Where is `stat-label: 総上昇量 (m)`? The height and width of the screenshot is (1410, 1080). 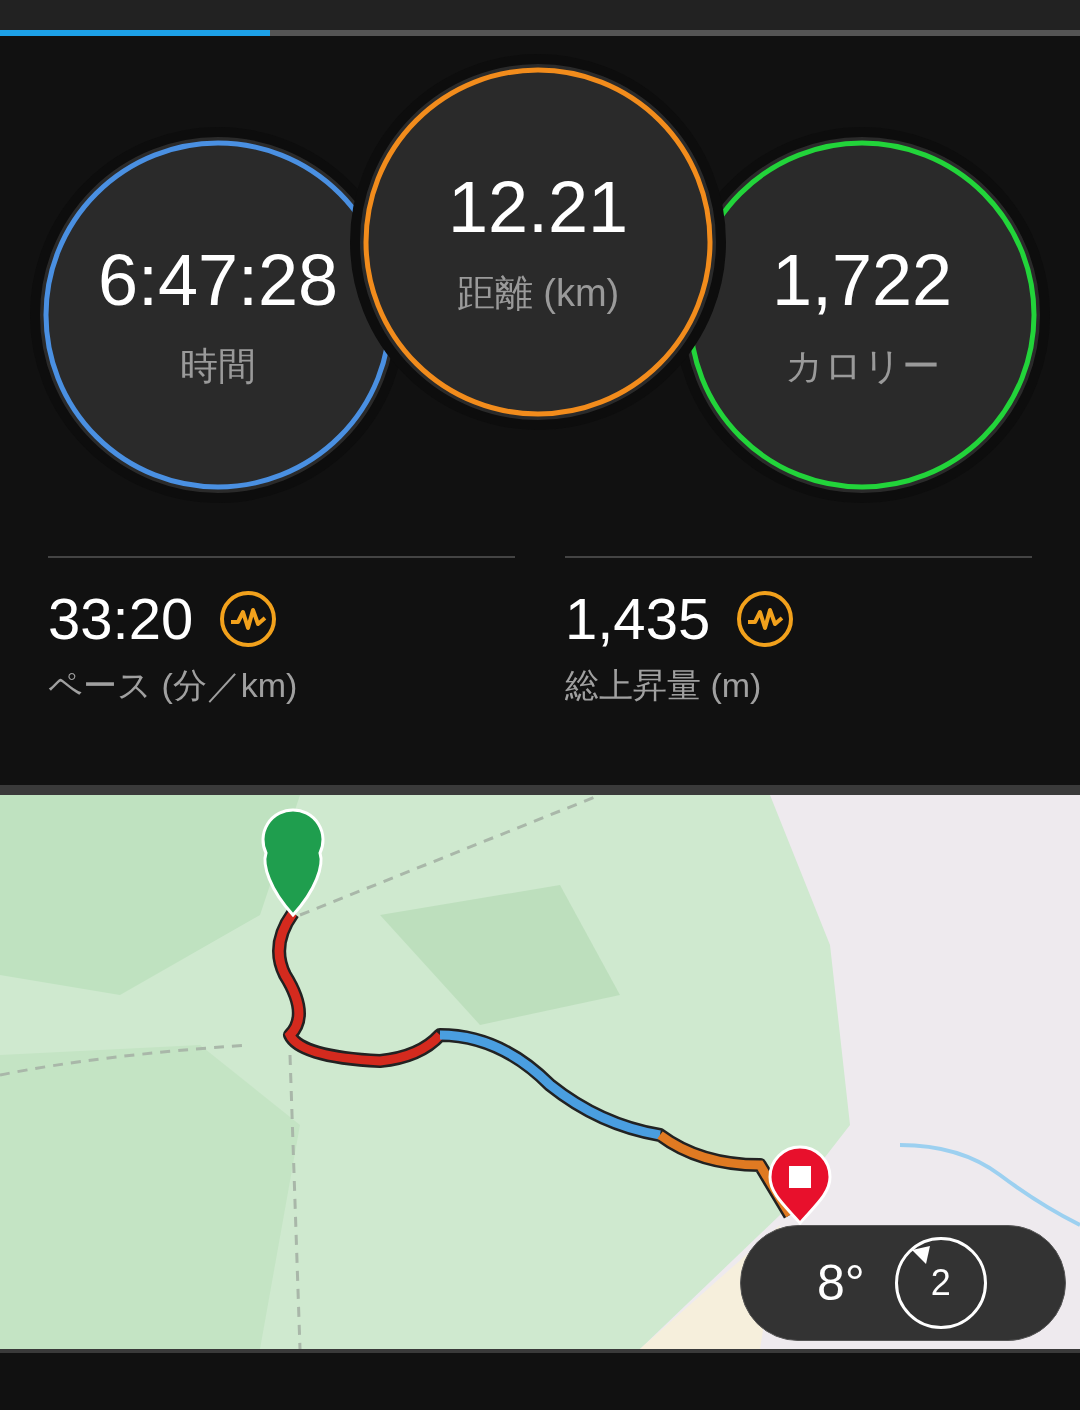
stat-label: 総上昇量 (m) is located at coordinates (663, 685).